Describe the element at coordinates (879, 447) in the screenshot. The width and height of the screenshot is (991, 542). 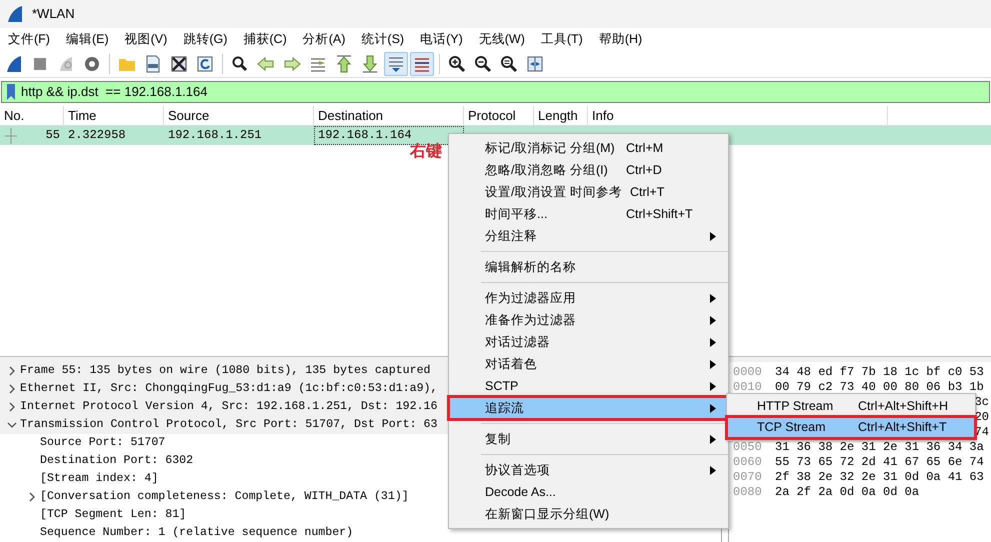
I see `hex-bytes: 31 36 38 2e 31 2e 31 36 34 3a` at that location.